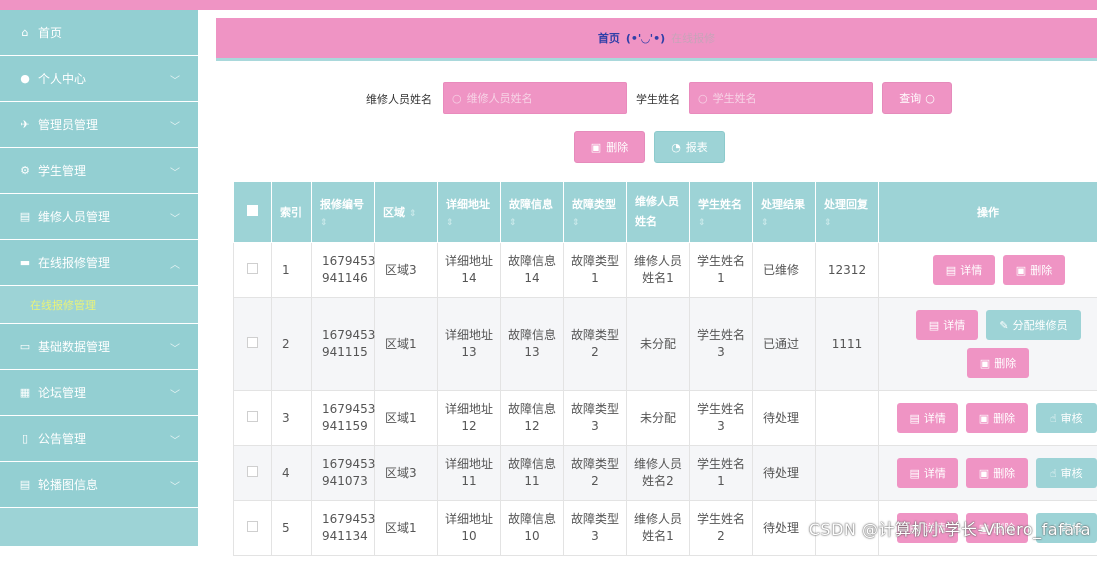  What do you see at coordinates (531, 481) in the screenshot?
I see `cell-fault-info-line2: 11` at bounding box center [531, 481].